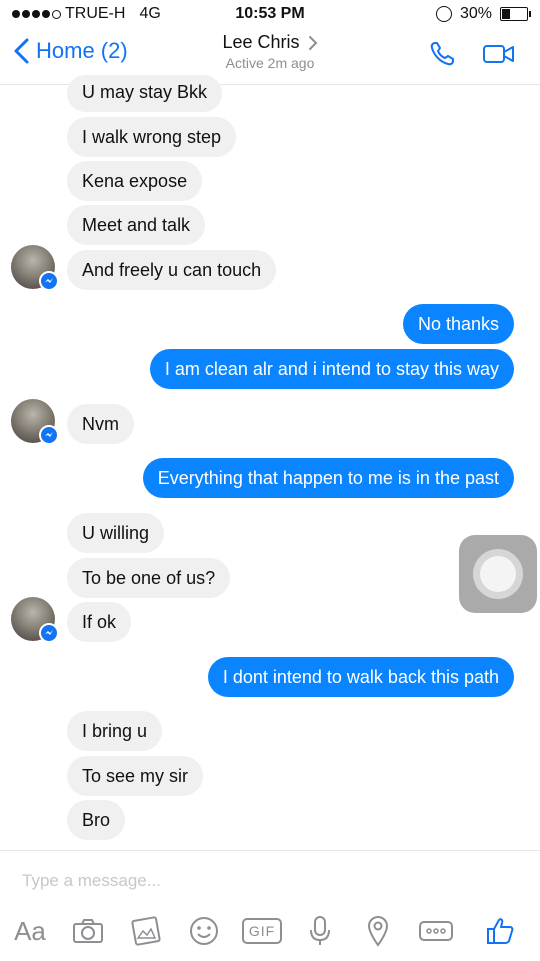 Image resolution: width=540 pixels, height=961 pixels. I want to click on message-bubble-incoming: U may stay Bkk, so click(145, 93).